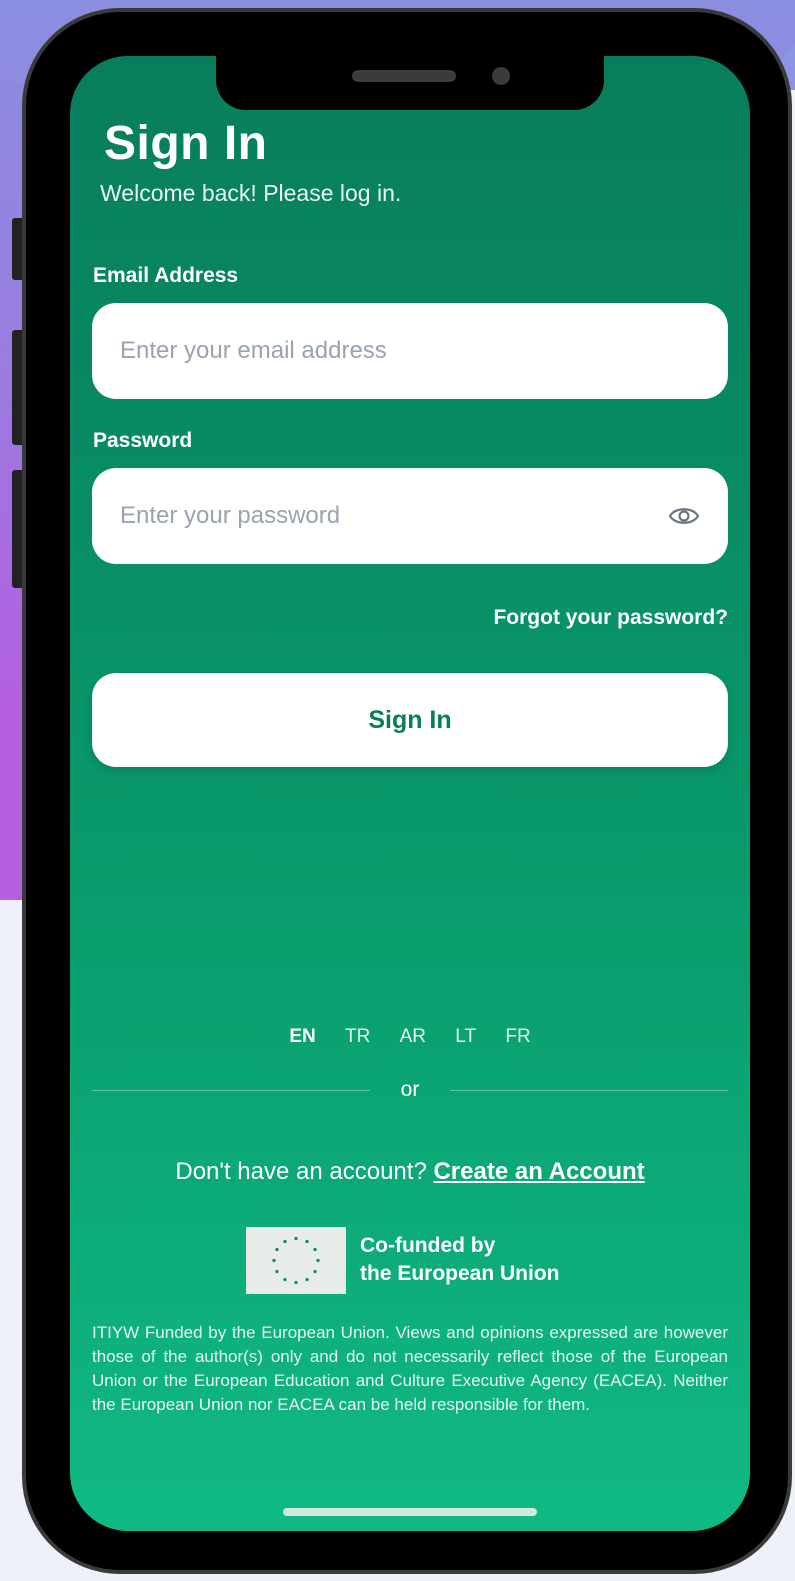 The image size is (795, 1581). I want to click on language-option-fr: FR, so click(517, 1037).